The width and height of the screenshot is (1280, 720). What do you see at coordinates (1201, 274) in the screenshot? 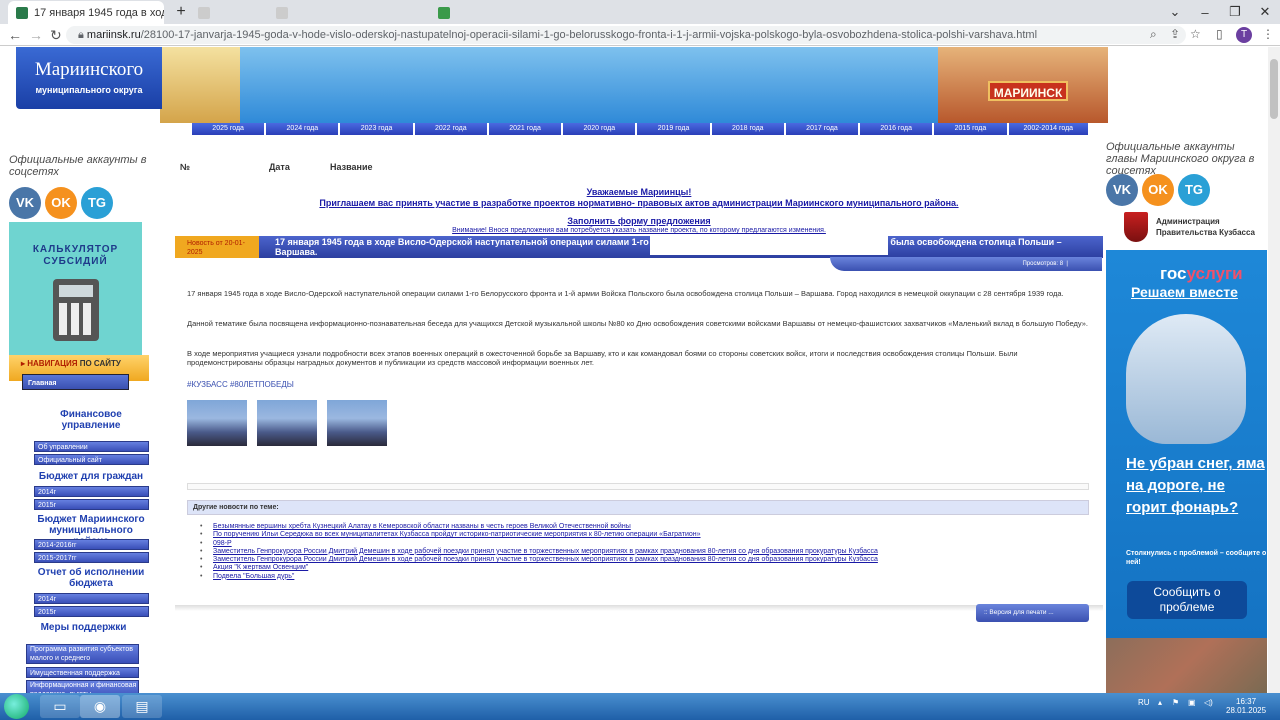
I see `gosuslugi-logo: госуслуги` at bounding box center [1201, 274].